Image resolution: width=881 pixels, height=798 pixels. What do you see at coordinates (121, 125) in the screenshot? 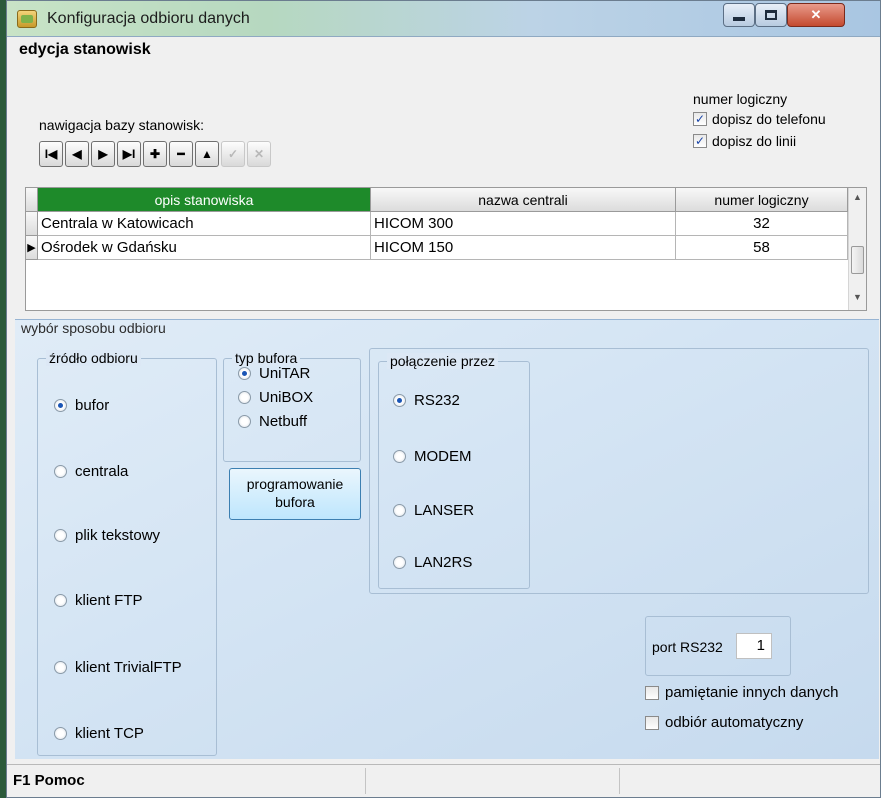
I see `navigation-label: nawigacja bazy stanowisk:` at bounding box center [121, 125].